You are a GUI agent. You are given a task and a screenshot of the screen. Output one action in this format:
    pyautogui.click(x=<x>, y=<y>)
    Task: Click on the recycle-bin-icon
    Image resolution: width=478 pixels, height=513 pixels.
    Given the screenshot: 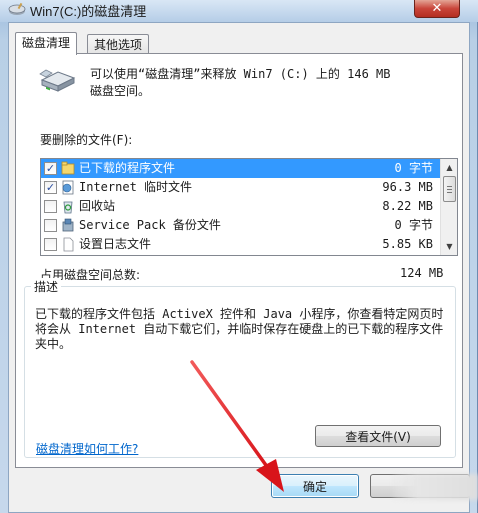 What is the action you would take?
    pyautogui.click(x=68, y=207)
    